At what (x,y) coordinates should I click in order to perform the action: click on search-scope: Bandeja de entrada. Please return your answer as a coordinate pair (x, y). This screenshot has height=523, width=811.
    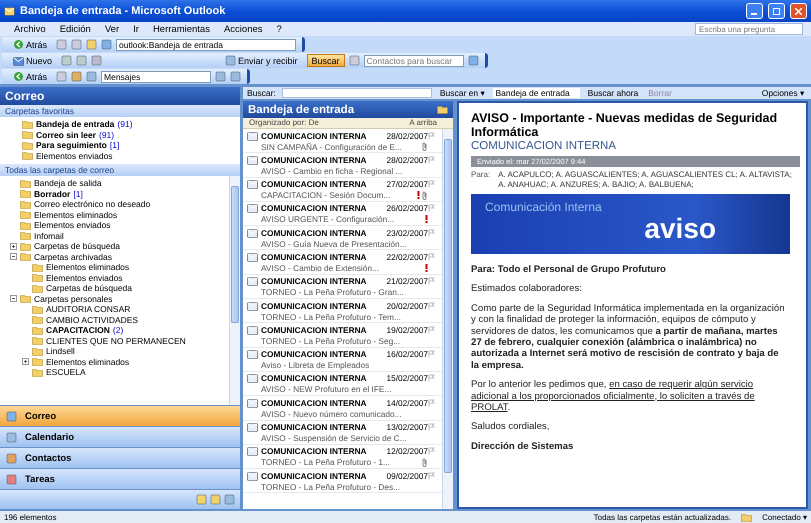
    Looking at the image, I should click on (536, 93).